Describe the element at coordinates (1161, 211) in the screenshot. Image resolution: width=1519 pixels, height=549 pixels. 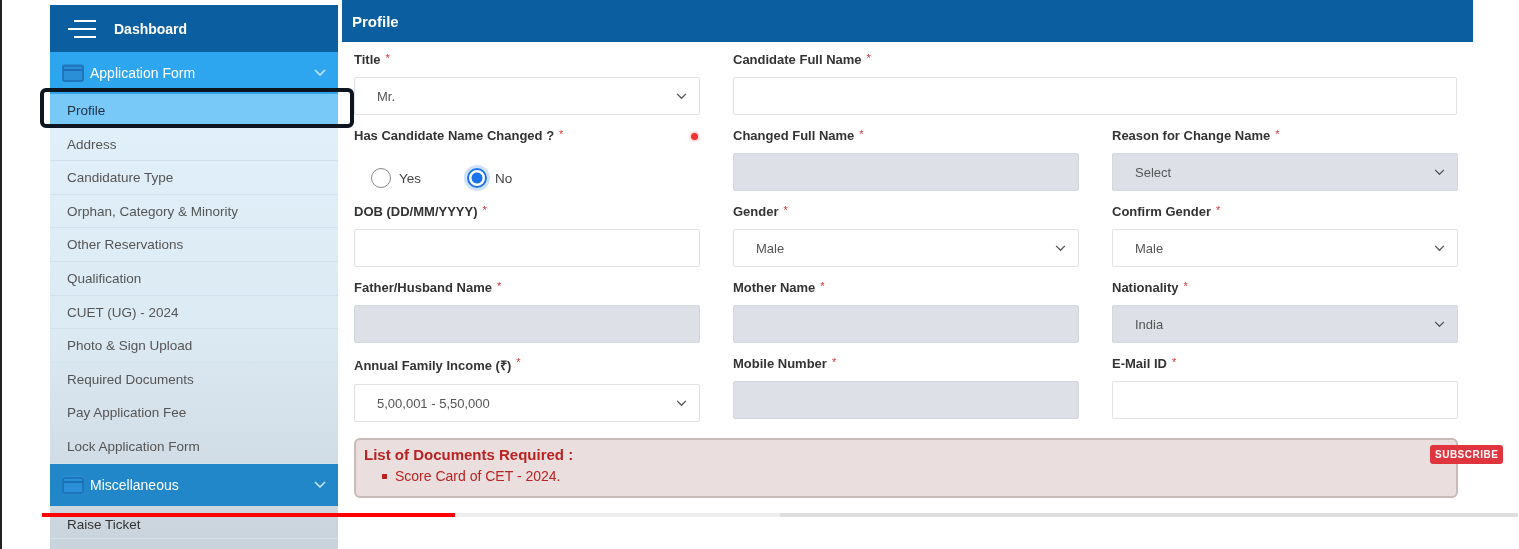
I see `field-label: Confirm Gender` at that location.